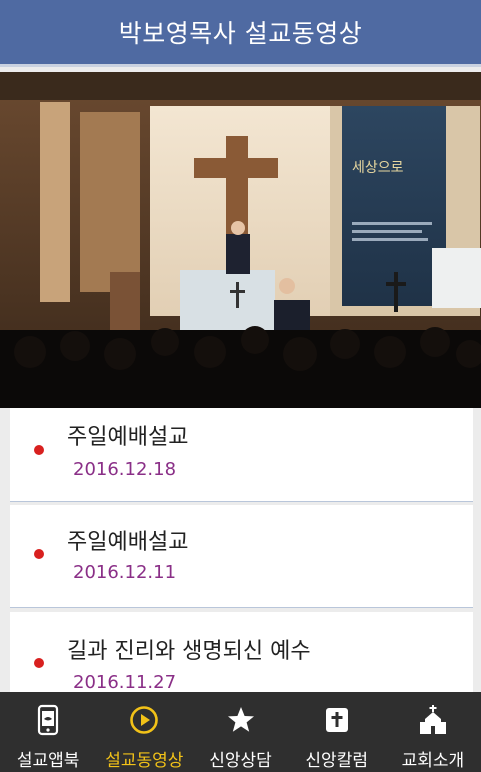 The image size is (481, 772). Describe the element at coordinates (241, 720) in the screenshot. I see `star-icon` at that location.